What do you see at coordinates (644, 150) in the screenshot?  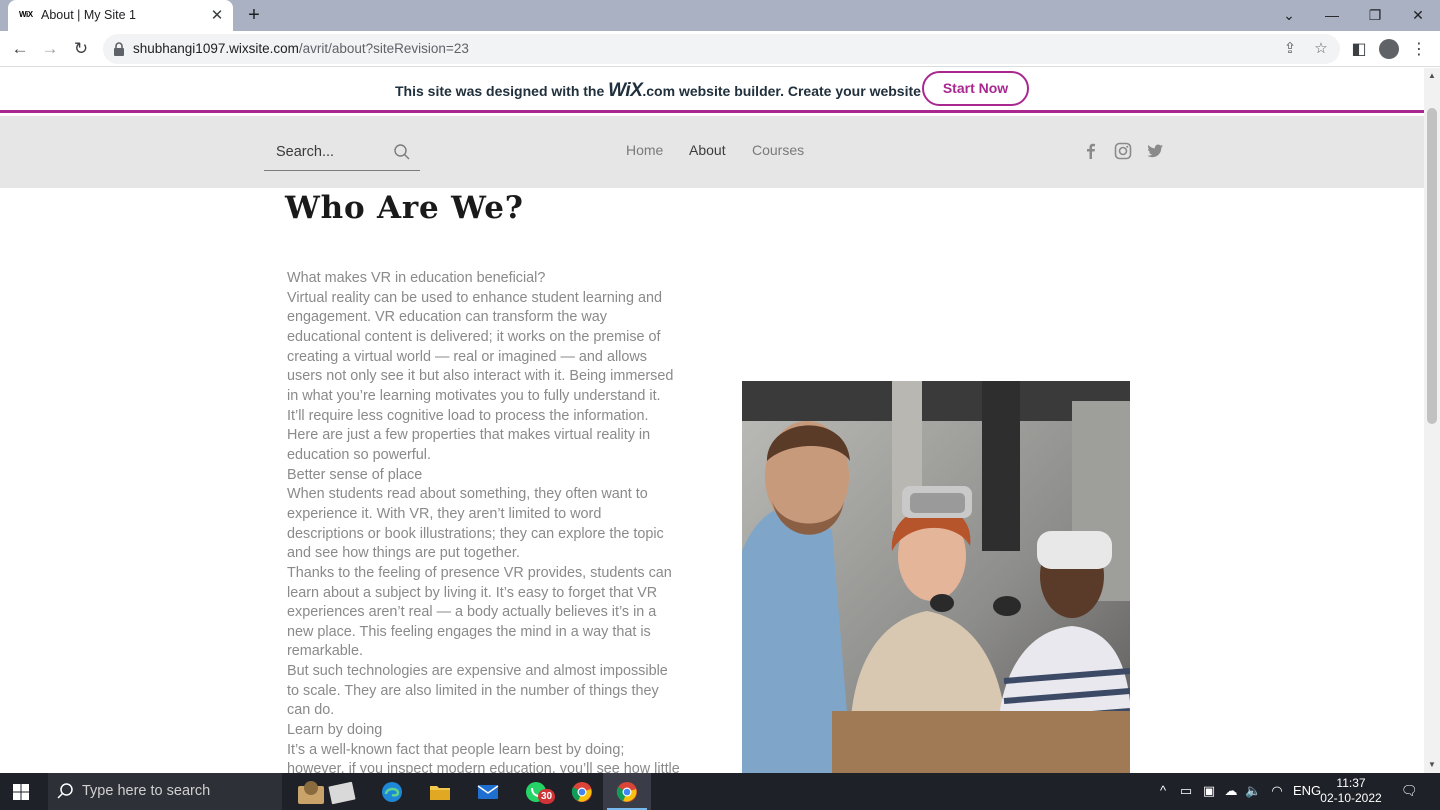 I see `nav-home: Home` at bounding box center [644, 150].